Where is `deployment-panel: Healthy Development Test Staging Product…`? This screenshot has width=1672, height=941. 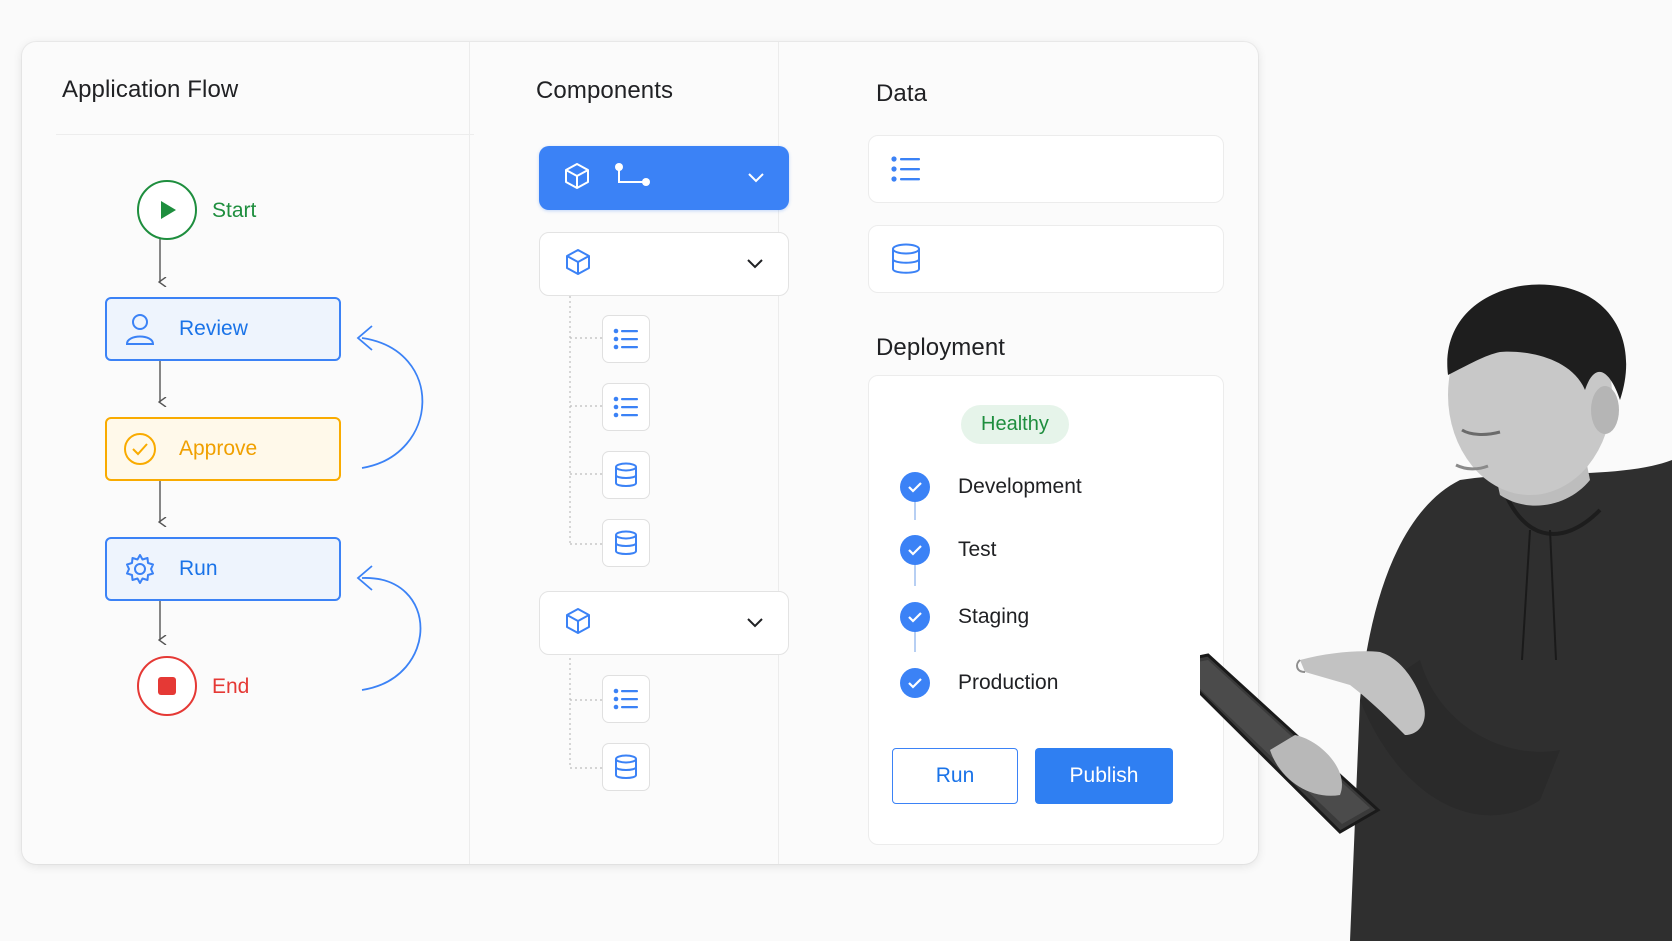
deployment-panel: Healthy Development Test Staging Product… is located at coordinates (1046, 610).